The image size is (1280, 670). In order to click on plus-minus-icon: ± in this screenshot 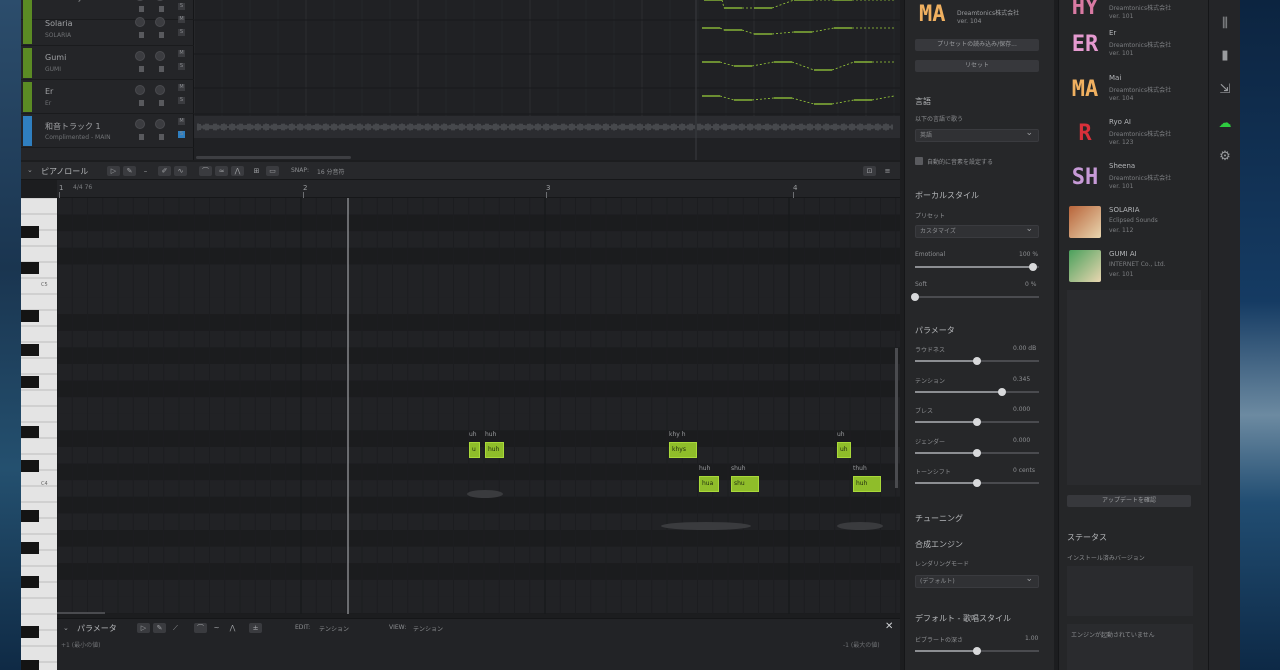, I will do `click(255, 628)`.